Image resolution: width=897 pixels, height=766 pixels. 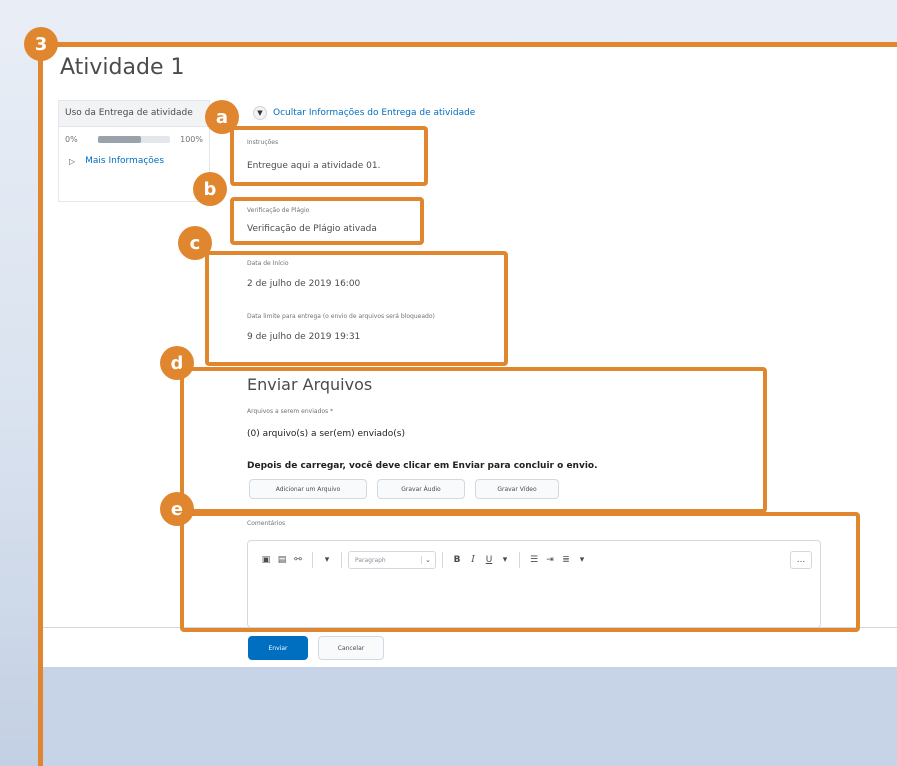 What do you see at coordinates (351, 648) in the screenshot?
I see `cancel-button: Cancelar` at bounding box center [351, 648].